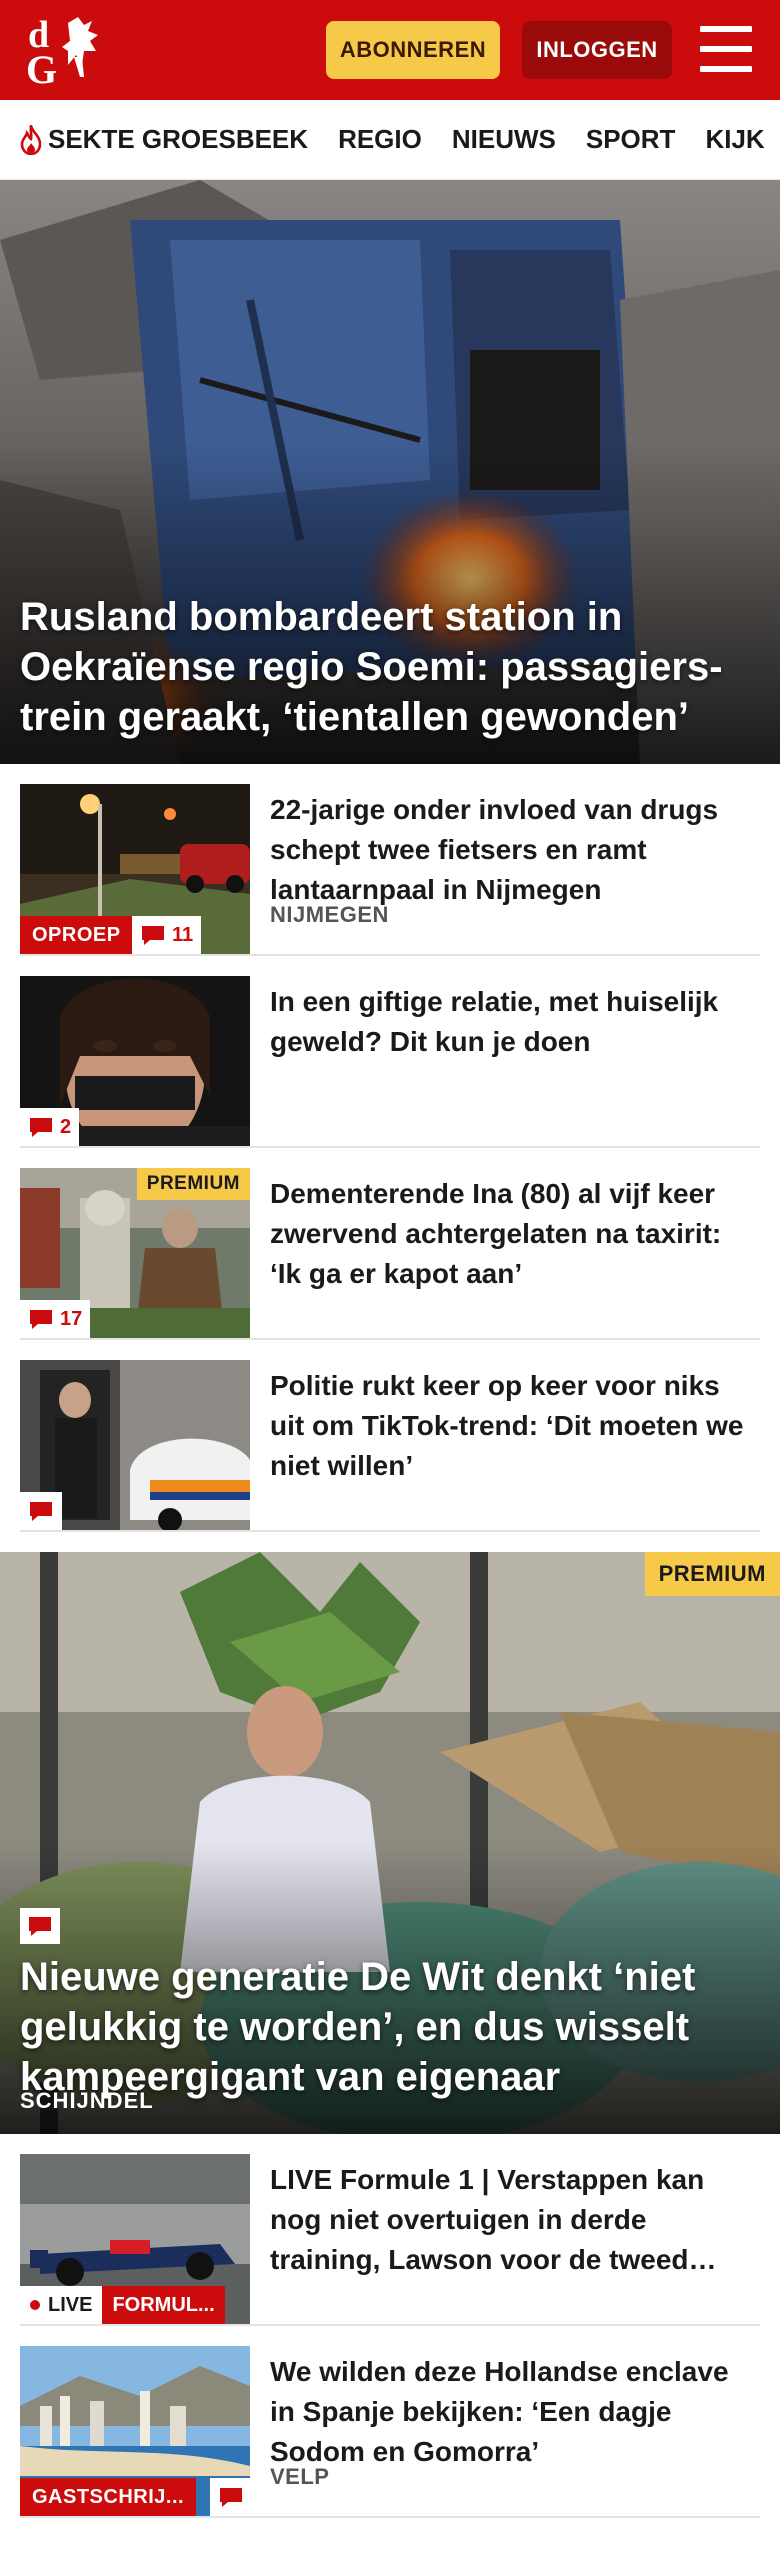 This screenshot has width=780, height=2560. I want to click on subscribe-button: ABONNEREN, so click(413, 50).